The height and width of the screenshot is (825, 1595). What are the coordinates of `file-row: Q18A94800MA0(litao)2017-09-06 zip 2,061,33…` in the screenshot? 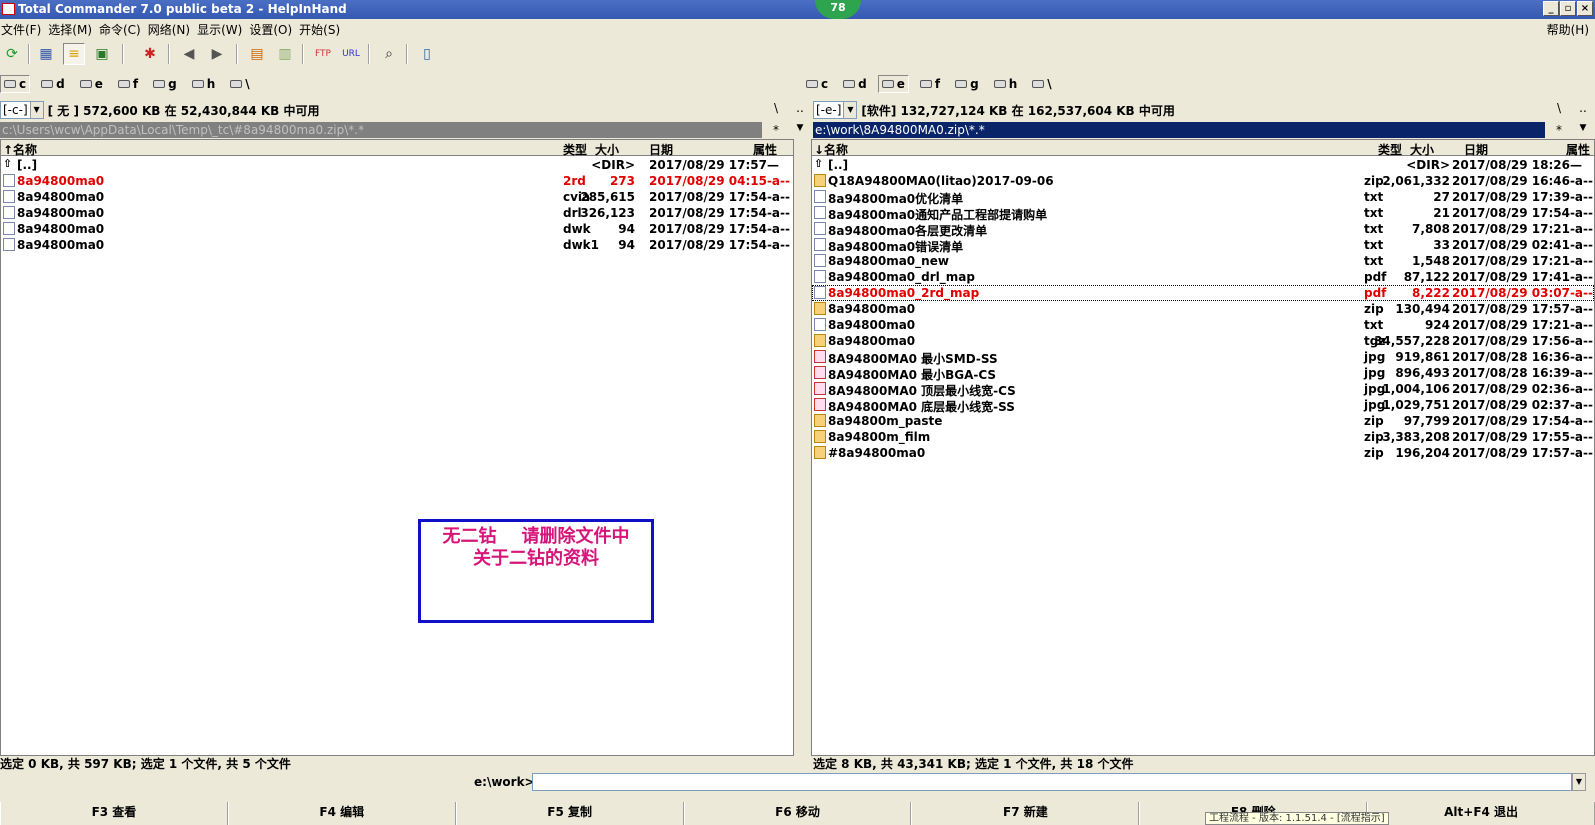 It's located at (1203, 181).